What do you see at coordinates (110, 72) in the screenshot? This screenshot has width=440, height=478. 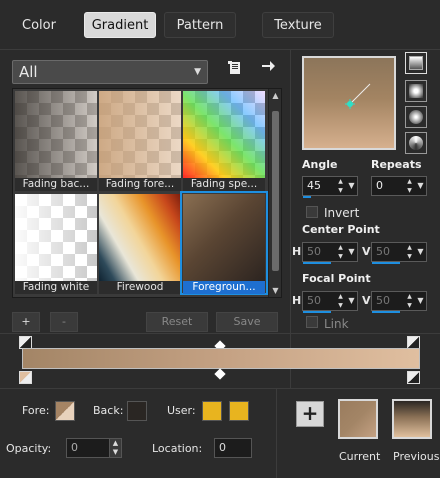 I see `category-dropdown: All ▼` at bounding box center [110, 72].